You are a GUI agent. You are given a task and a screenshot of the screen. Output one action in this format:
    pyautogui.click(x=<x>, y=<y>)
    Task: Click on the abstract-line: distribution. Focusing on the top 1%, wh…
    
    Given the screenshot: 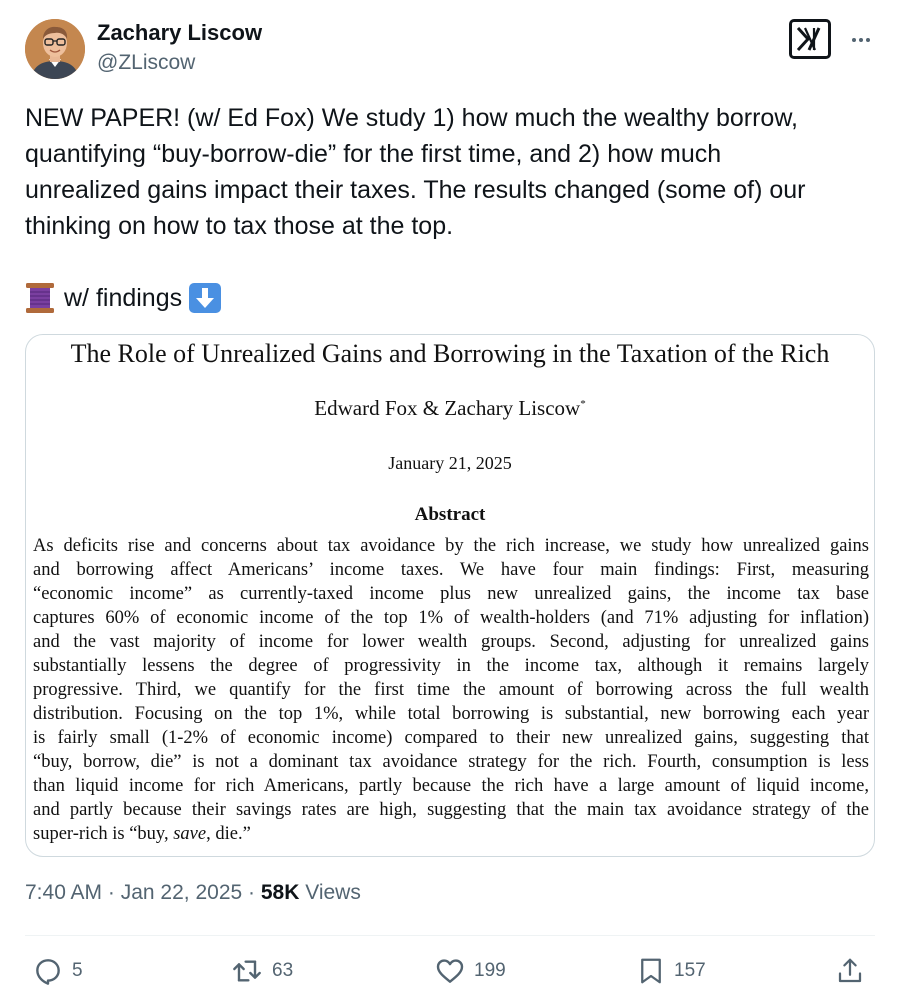 What is the action you would take?
    pyautogui.click(x=451, y=714)
    